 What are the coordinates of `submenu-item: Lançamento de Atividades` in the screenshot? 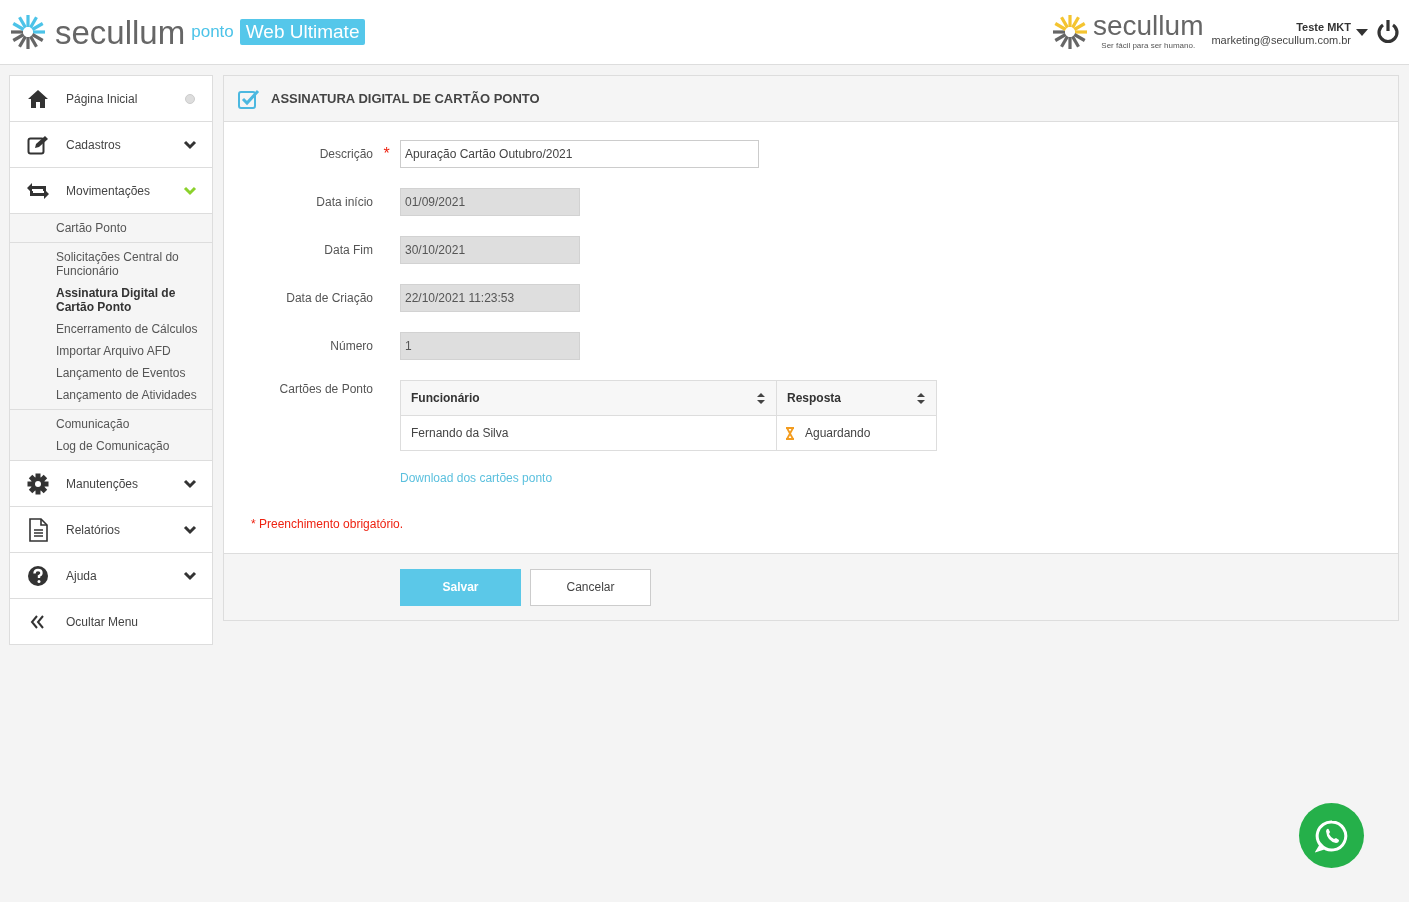 It's located at (111, 395).